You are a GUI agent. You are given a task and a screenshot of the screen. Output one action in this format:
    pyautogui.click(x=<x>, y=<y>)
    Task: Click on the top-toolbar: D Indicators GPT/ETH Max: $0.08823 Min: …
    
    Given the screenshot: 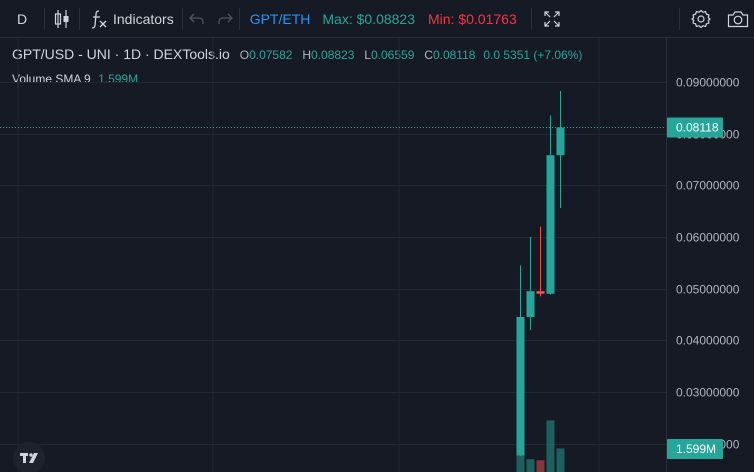 What is the action you would take?
    pyautogui.click(x=377, y=19)
    